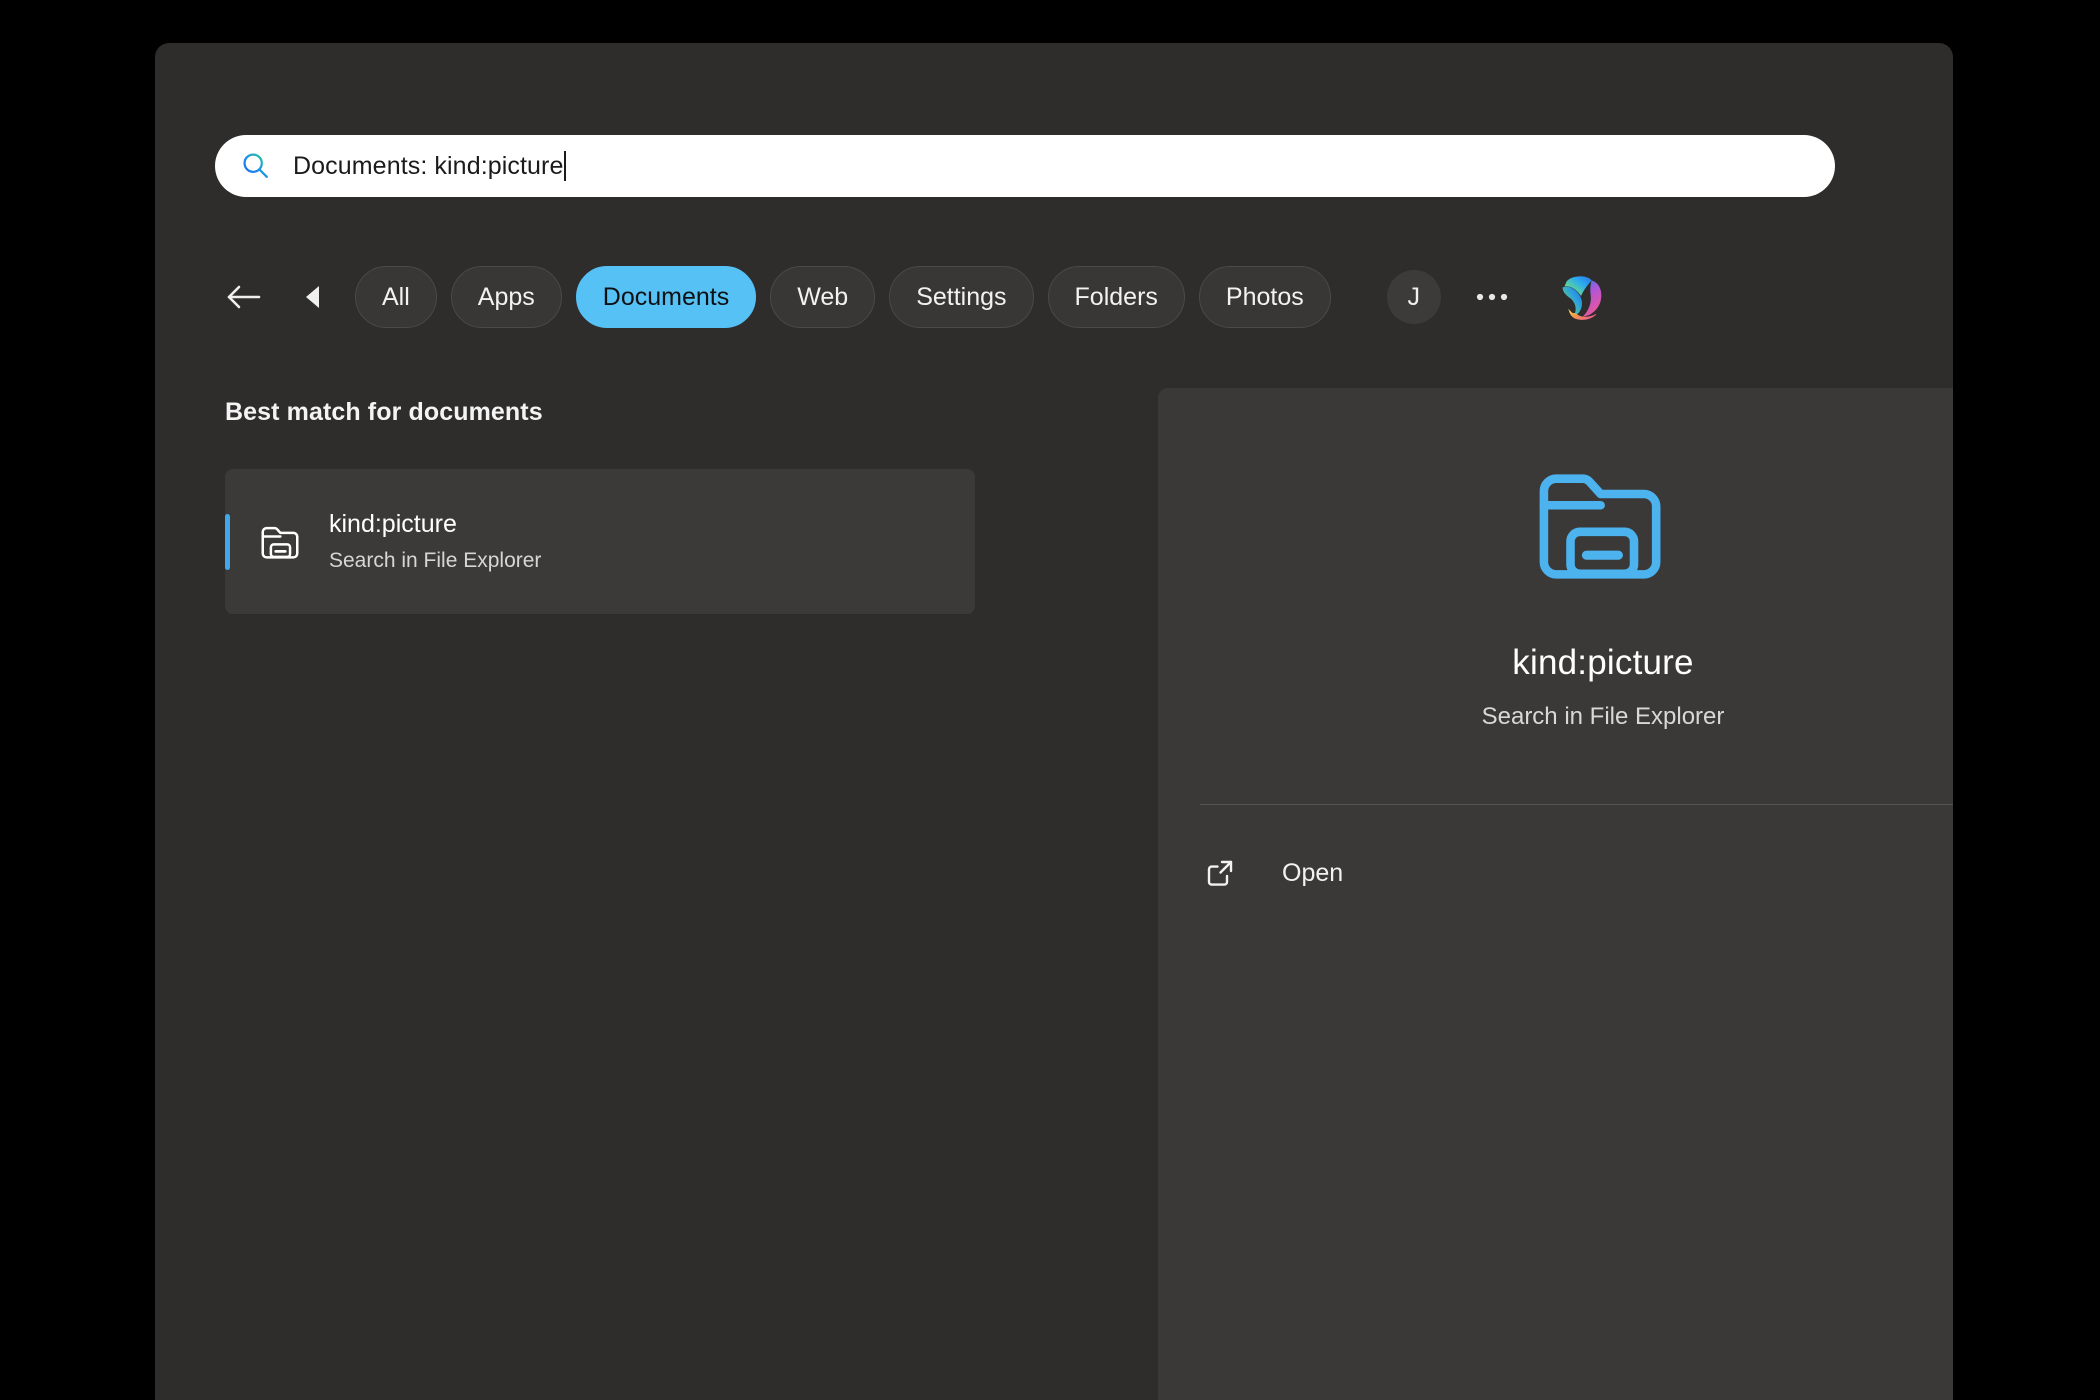  I want to click on preview-subtitle: Search in File Explorer, so click(1603, 716).